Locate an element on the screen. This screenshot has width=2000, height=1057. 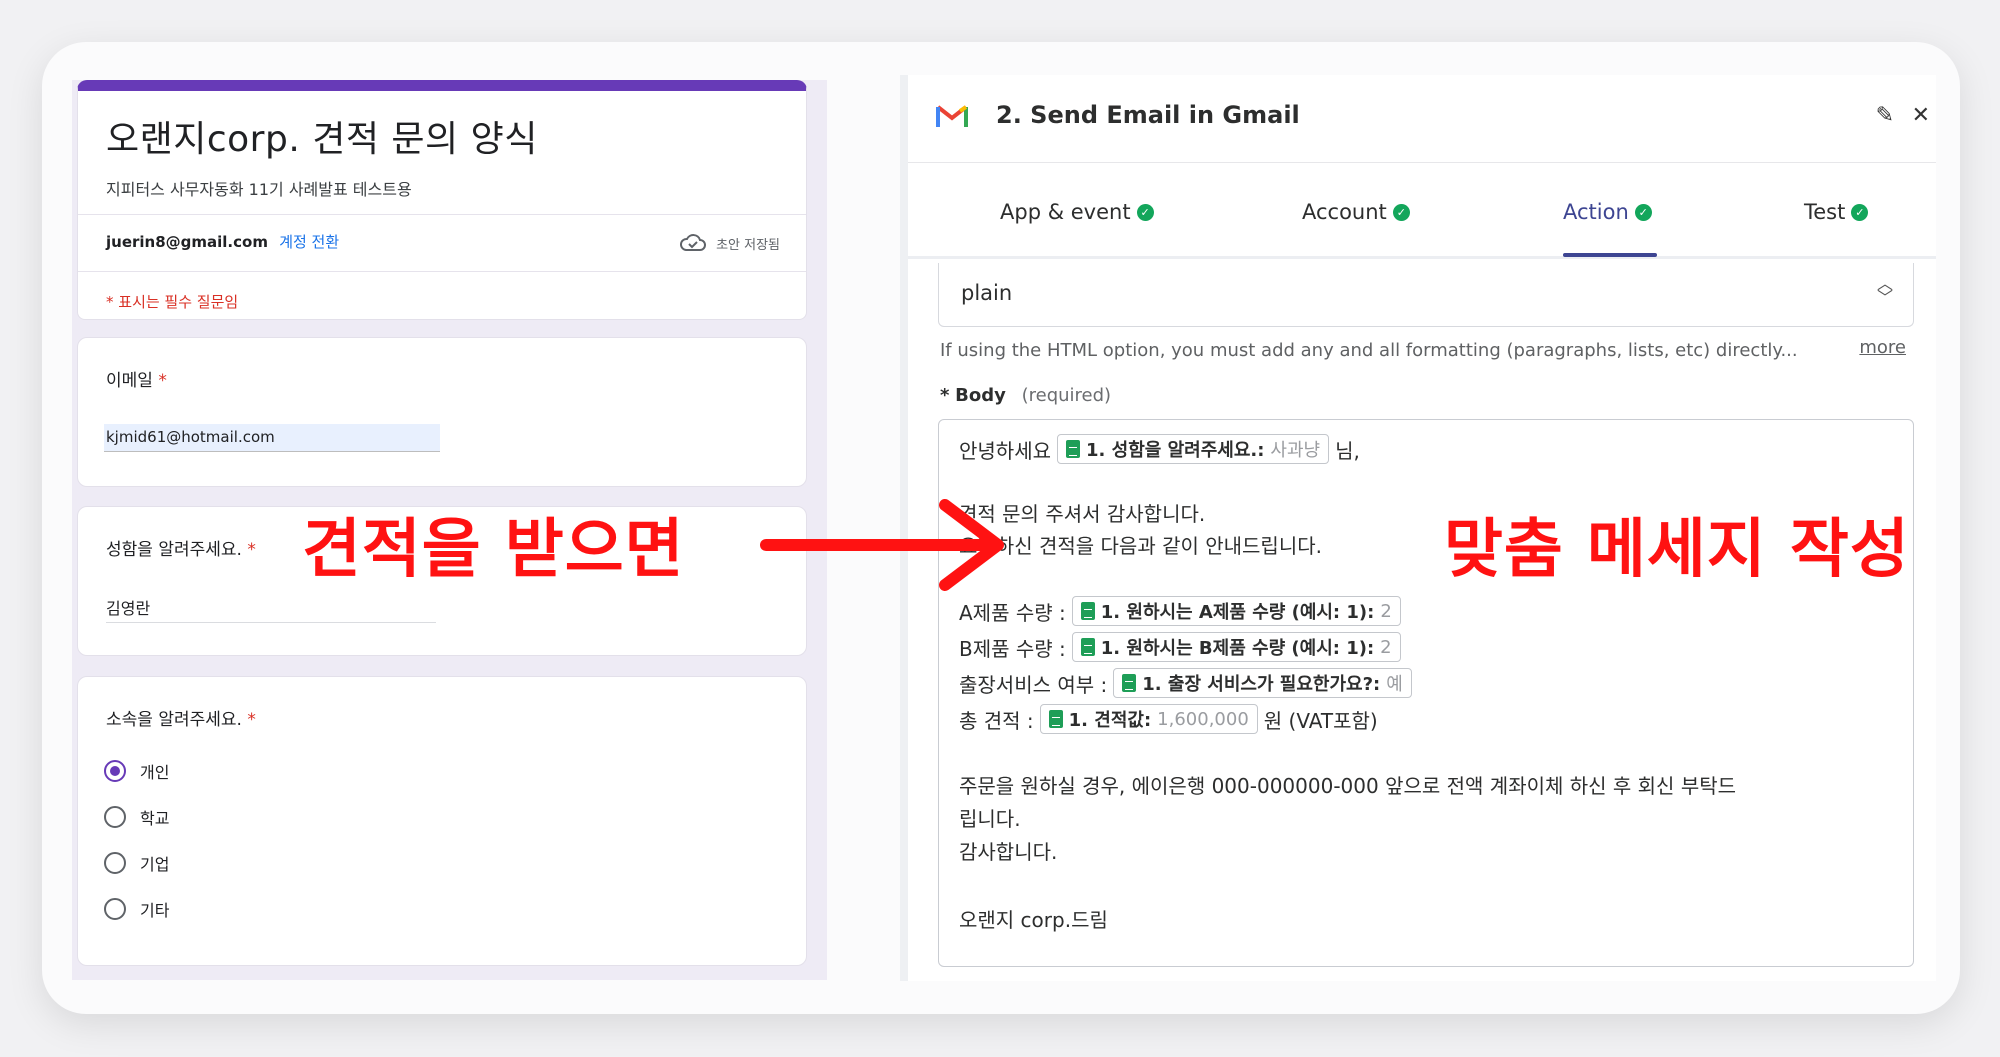
required-note: * 표시는 필수 질문임 is located at coordinates (172, 302).